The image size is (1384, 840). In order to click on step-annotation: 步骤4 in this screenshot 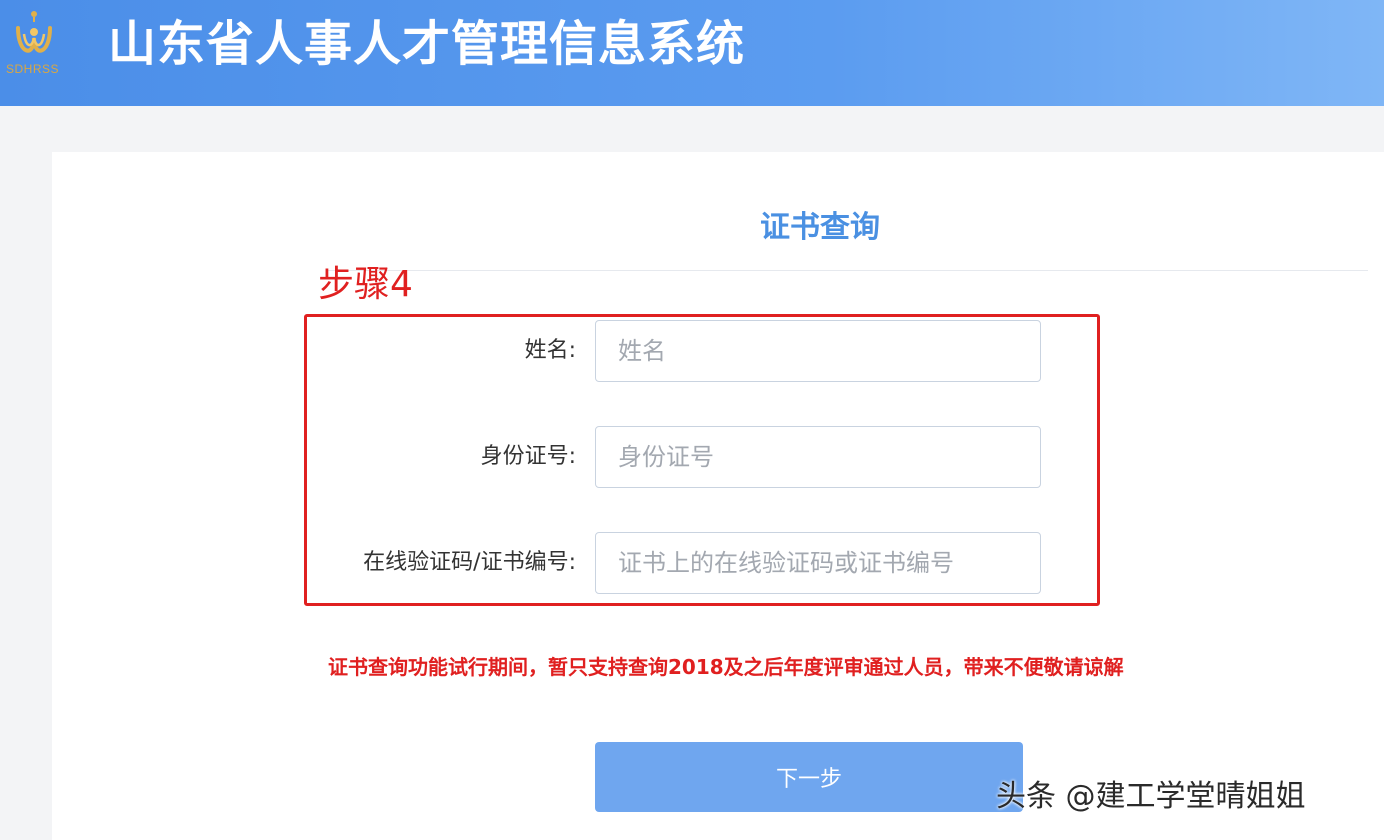, I will do `click(365, 284)`.